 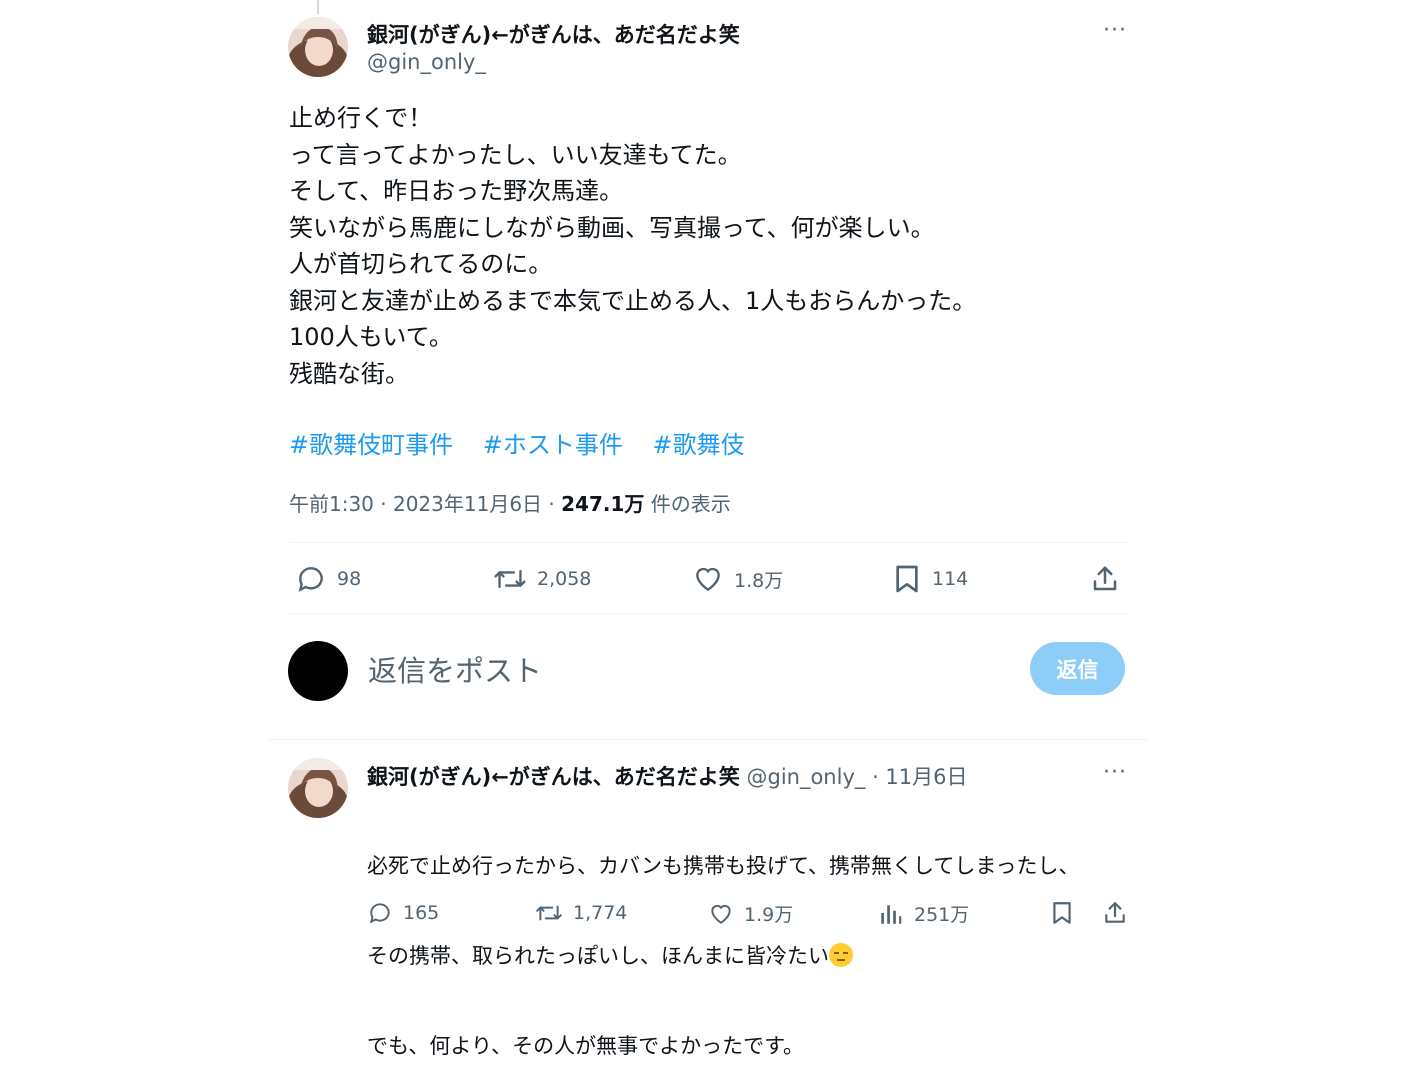 What do you see at coordinates (930, 579) in the screenshot?
I see `bookmark-button: 114` at bounding box center [930, 579].